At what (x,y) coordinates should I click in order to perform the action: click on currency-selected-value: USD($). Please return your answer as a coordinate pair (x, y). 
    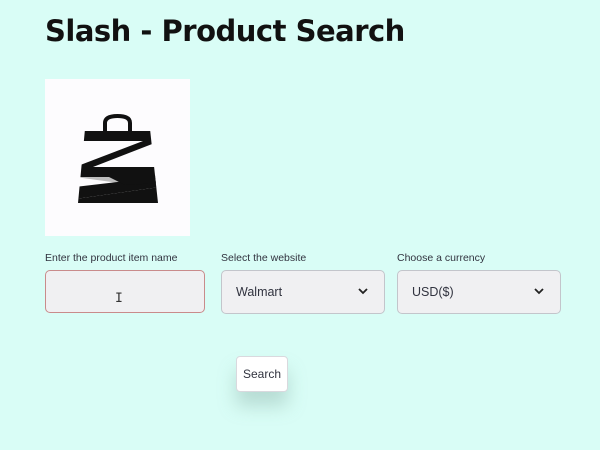
    Looking at the image, I should click on (433, 292).